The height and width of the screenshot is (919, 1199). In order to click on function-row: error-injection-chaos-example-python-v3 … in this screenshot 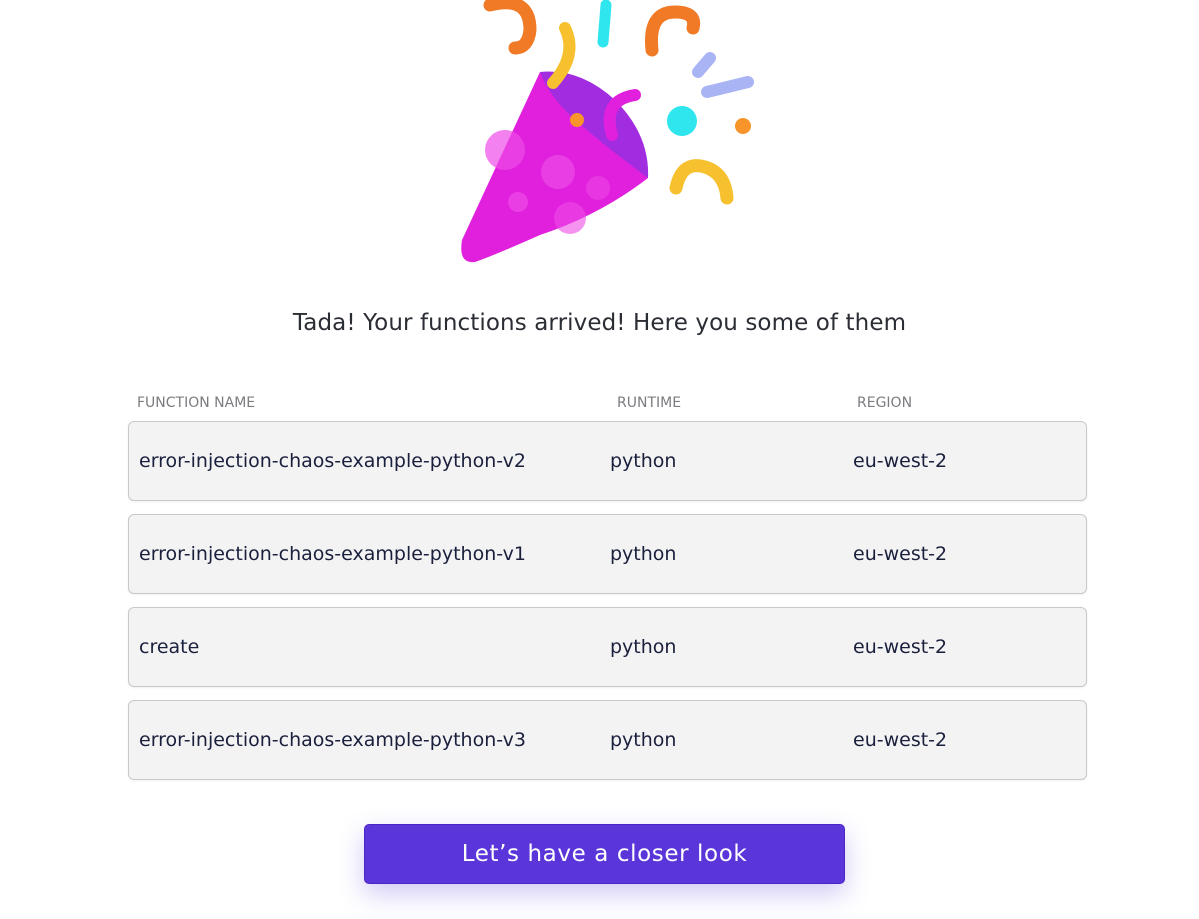, I will do `click(607, 740)`.